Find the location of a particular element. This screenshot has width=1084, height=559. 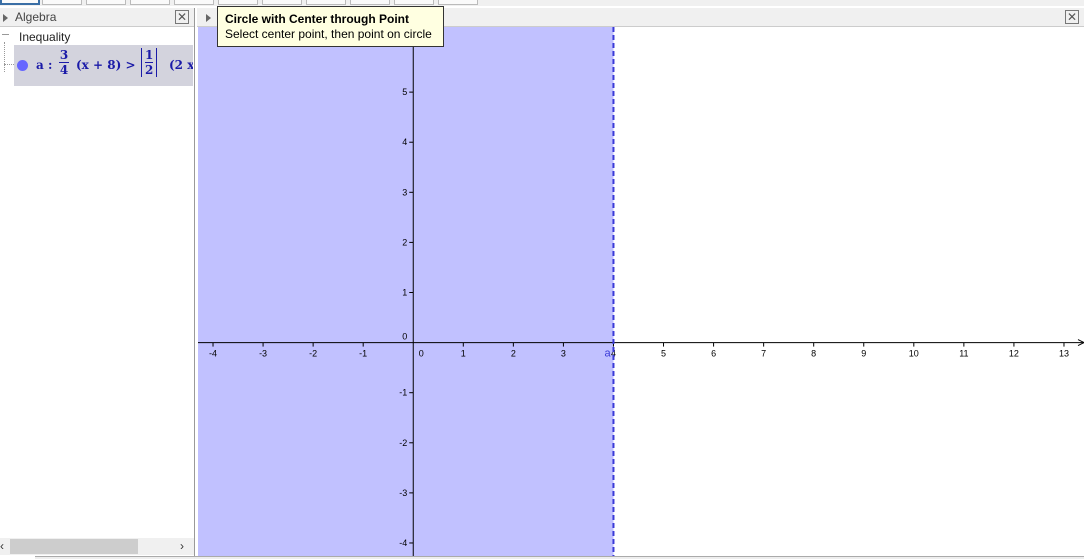

visibility-dot-icon is located at coordinates (22, 65).